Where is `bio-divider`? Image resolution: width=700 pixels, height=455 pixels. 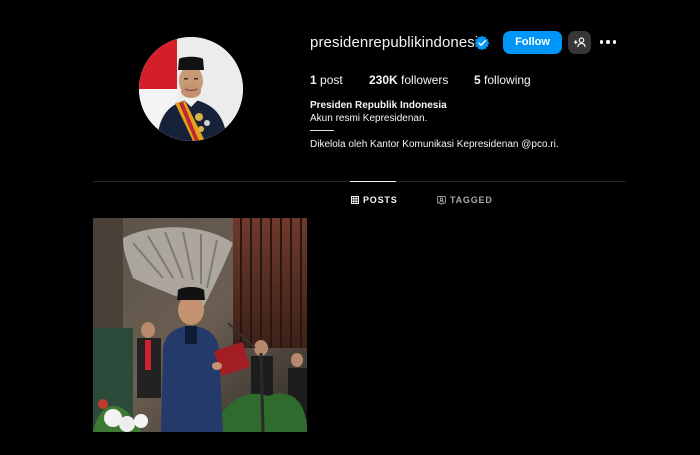
bio-divider is located at coordinates (322, 130).